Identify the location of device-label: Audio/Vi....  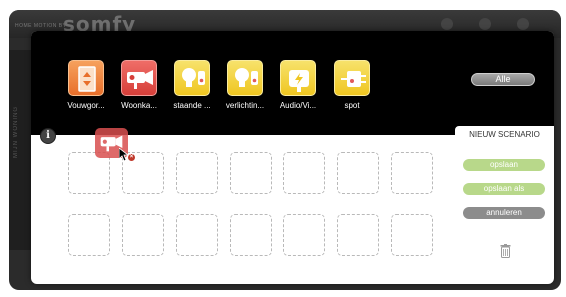
(298, 105).